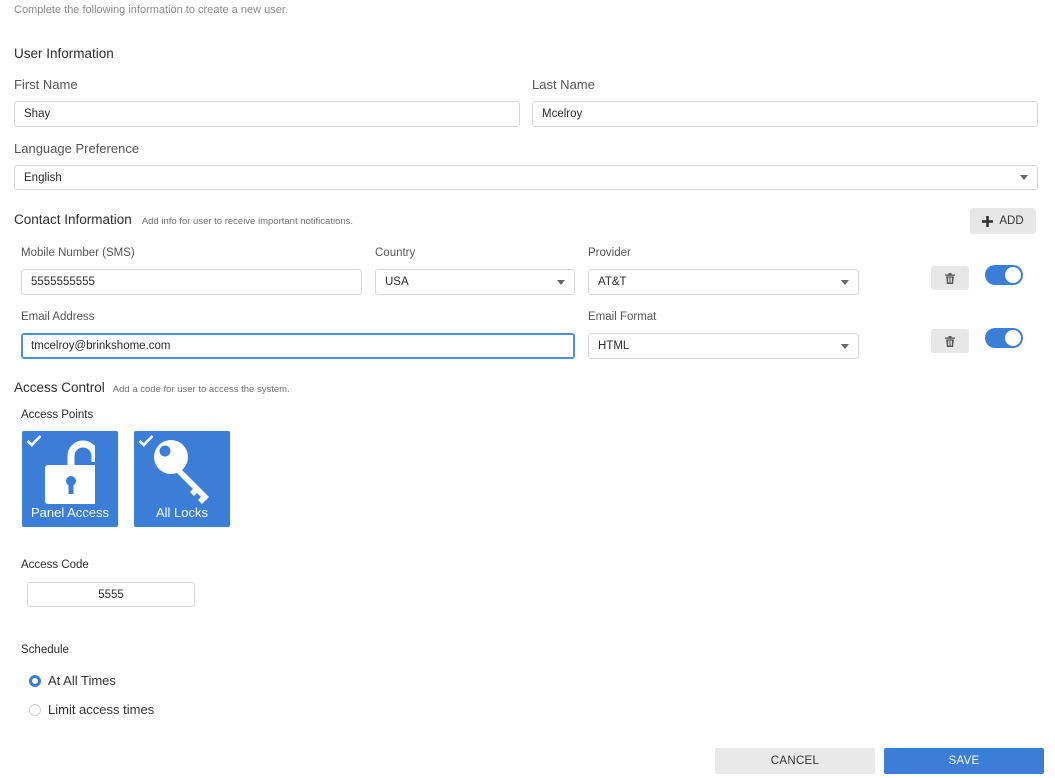 The image size is (1055, 778). Describe the element at coordinates (78, 253) in the screenshot. I see `mobile-number-label: Mobile Number (SMS)` at that location.